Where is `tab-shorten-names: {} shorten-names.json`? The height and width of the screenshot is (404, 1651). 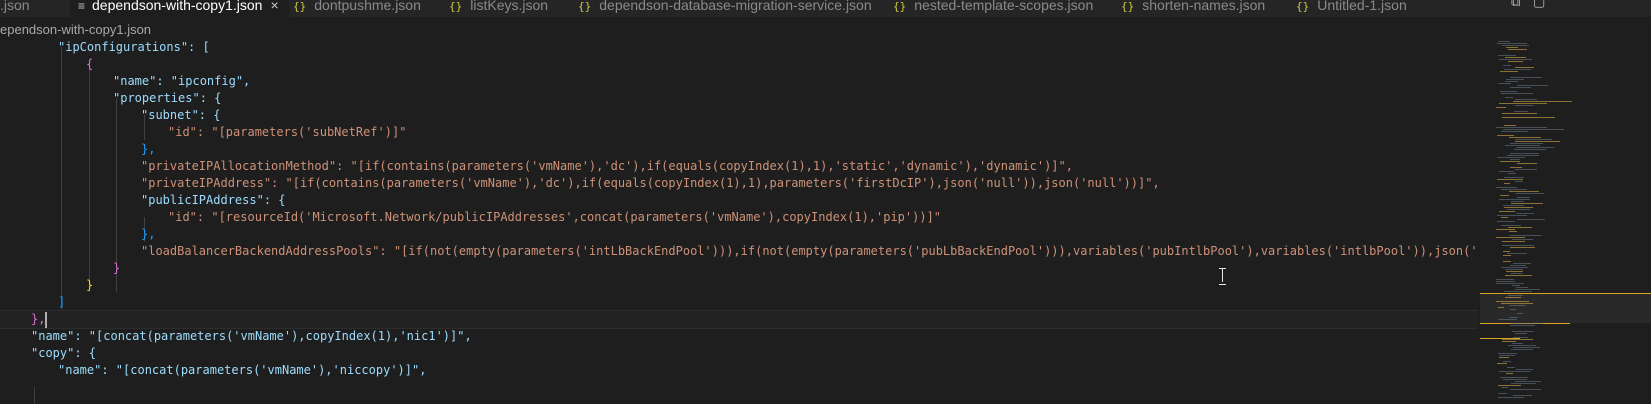
tab-shorten-names: {} shorten-names.json is located at coordinates (1193, 8).